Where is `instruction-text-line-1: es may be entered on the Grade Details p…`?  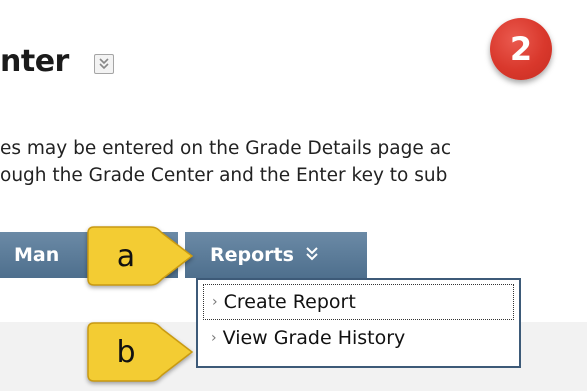 instruction-text-line-1: es may be entered on the Grade Details p… is located at coordinates (226, 148).